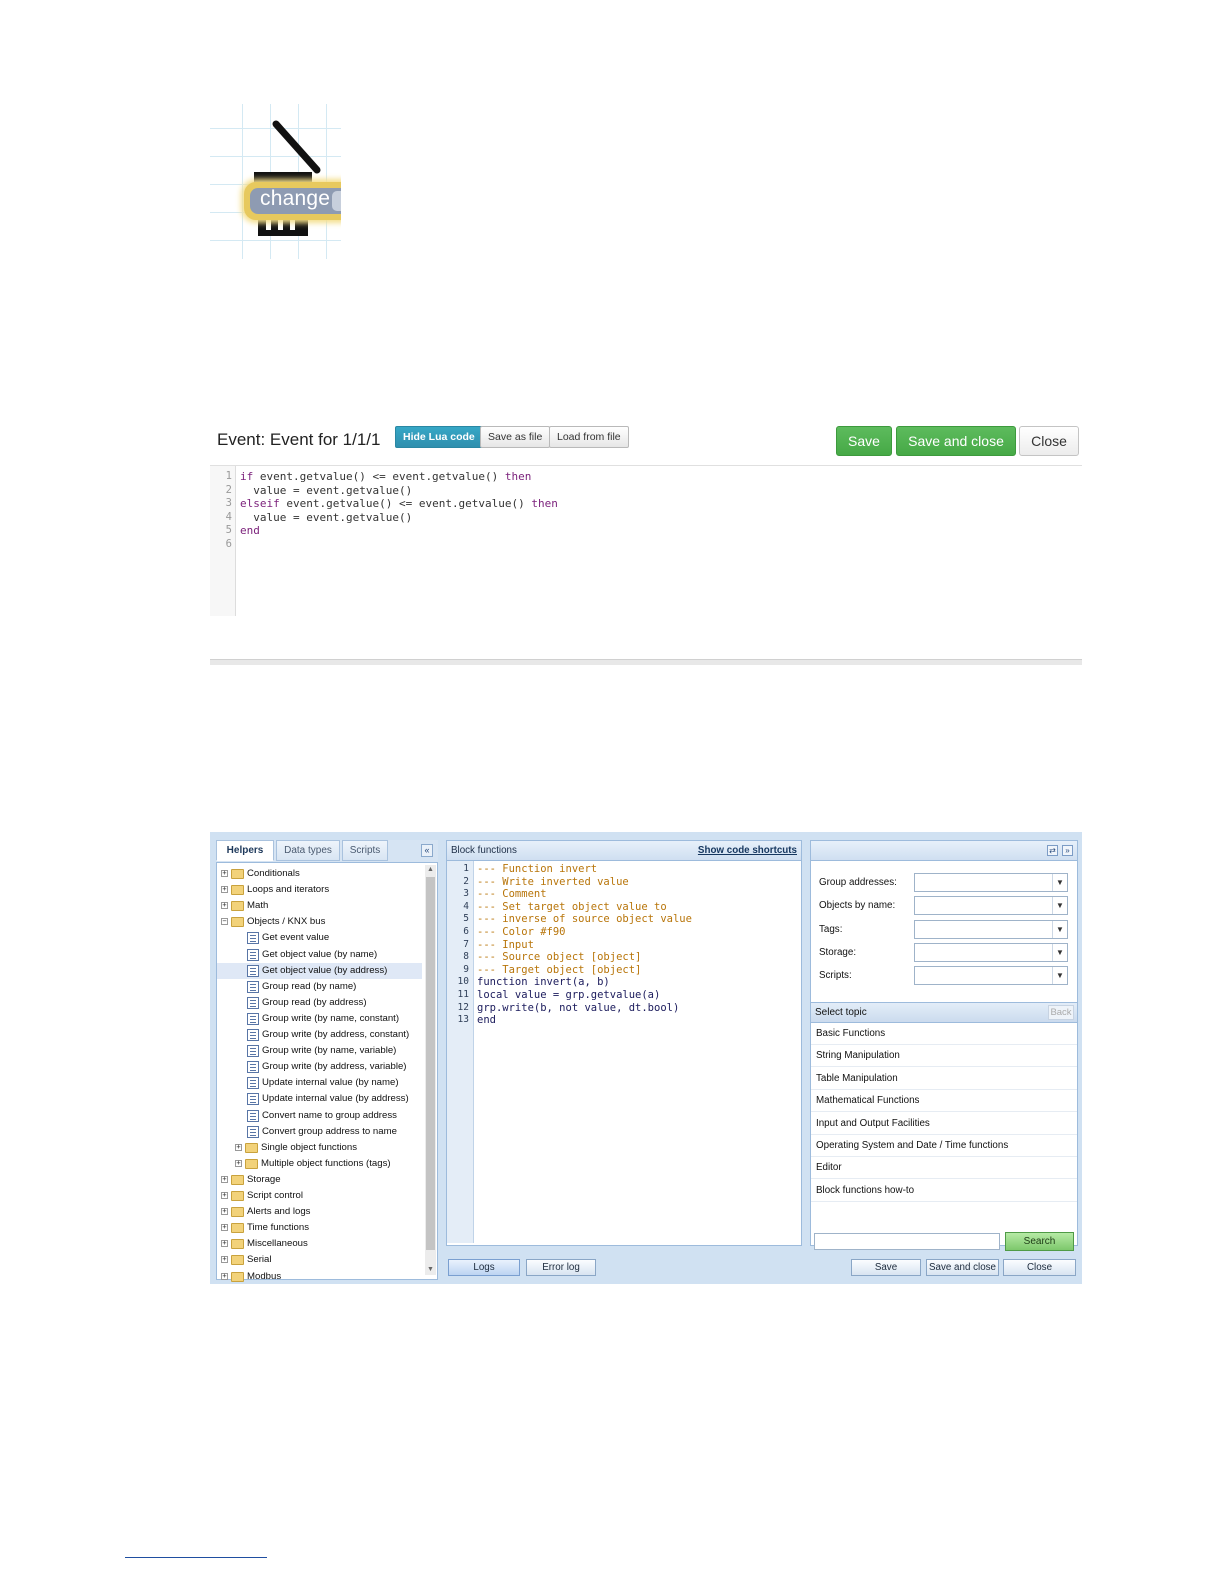 Image resolution: width=1224 pixels, height=1584 pixels. I want to click on select-topic-title: Select topic, so click(841, 1012).